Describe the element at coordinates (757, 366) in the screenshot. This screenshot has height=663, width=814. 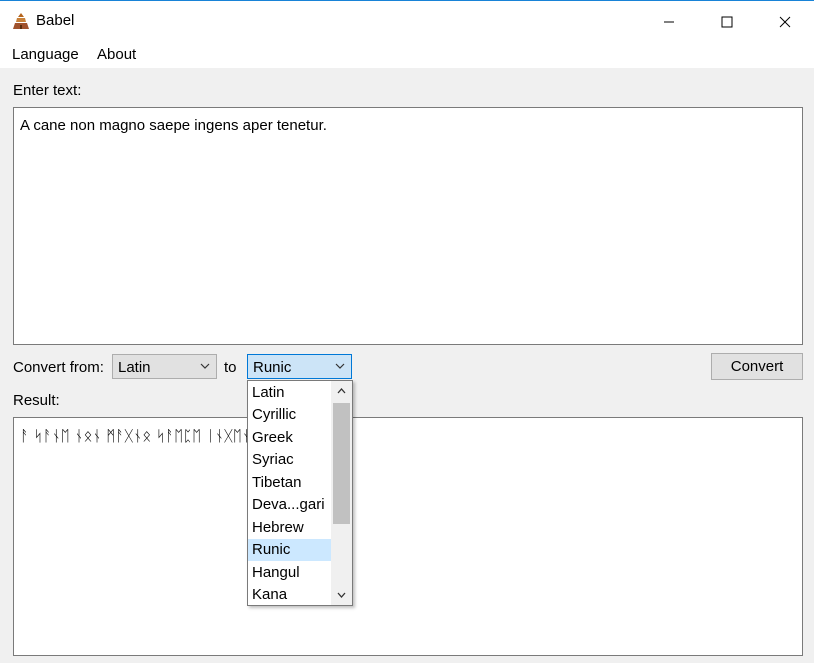
I see `convert-button: Convert` at that location.